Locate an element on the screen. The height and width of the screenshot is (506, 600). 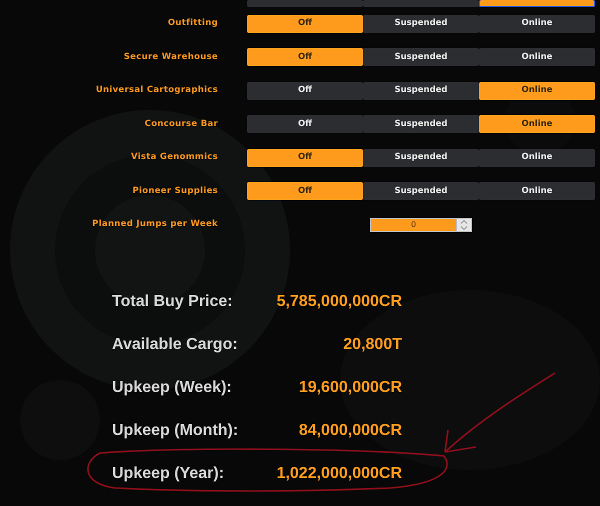
total-value: 19,600,000CR is located at coordinates (350, 388).